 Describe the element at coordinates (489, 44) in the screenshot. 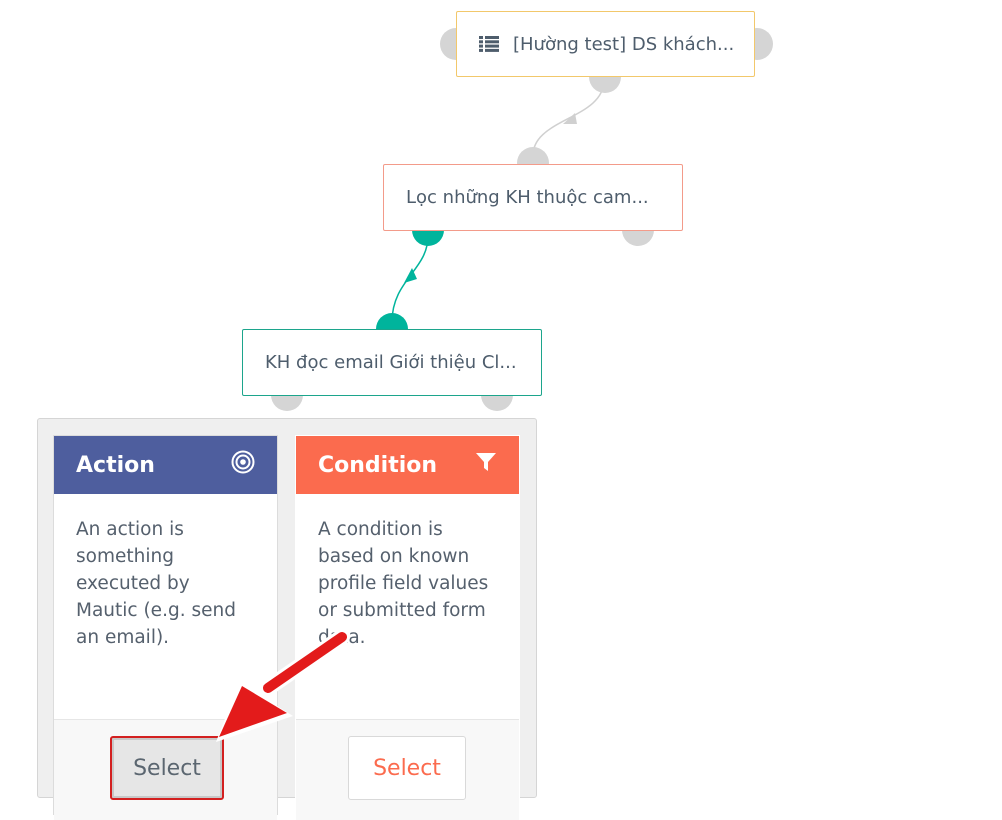

I see `list-icon` at that location.